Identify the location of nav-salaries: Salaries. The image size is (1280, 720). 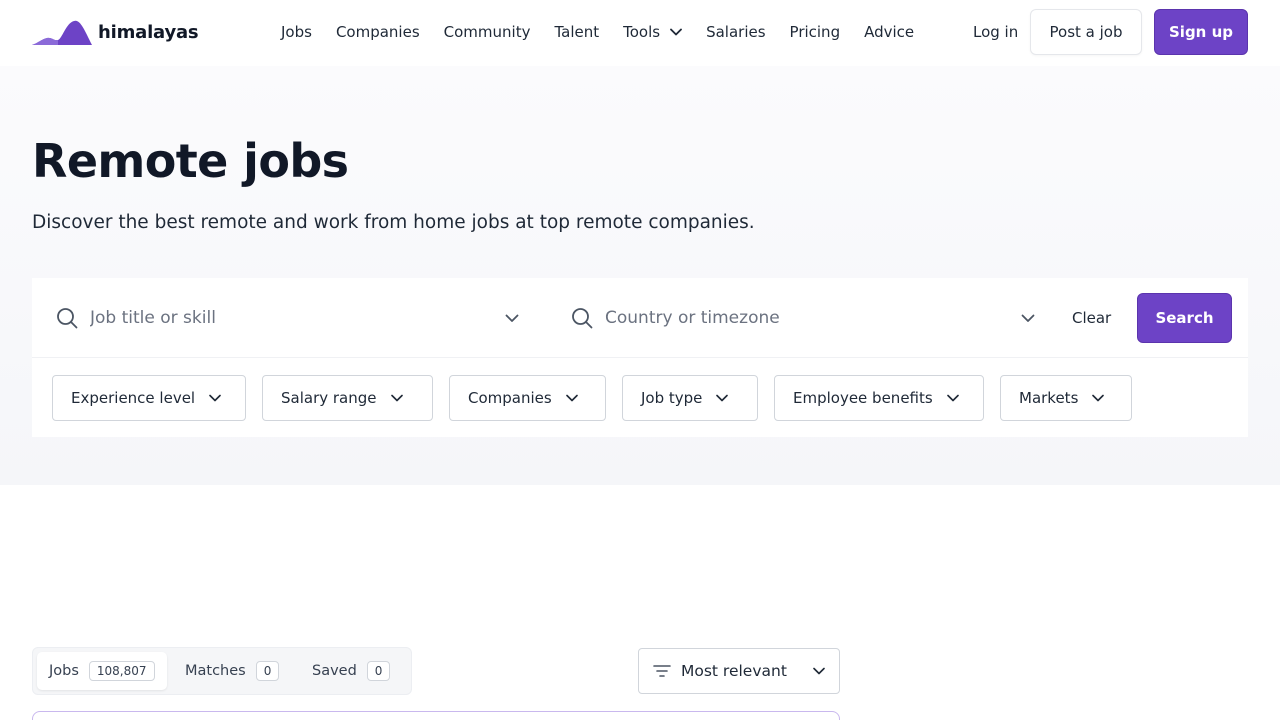
(735, 32).